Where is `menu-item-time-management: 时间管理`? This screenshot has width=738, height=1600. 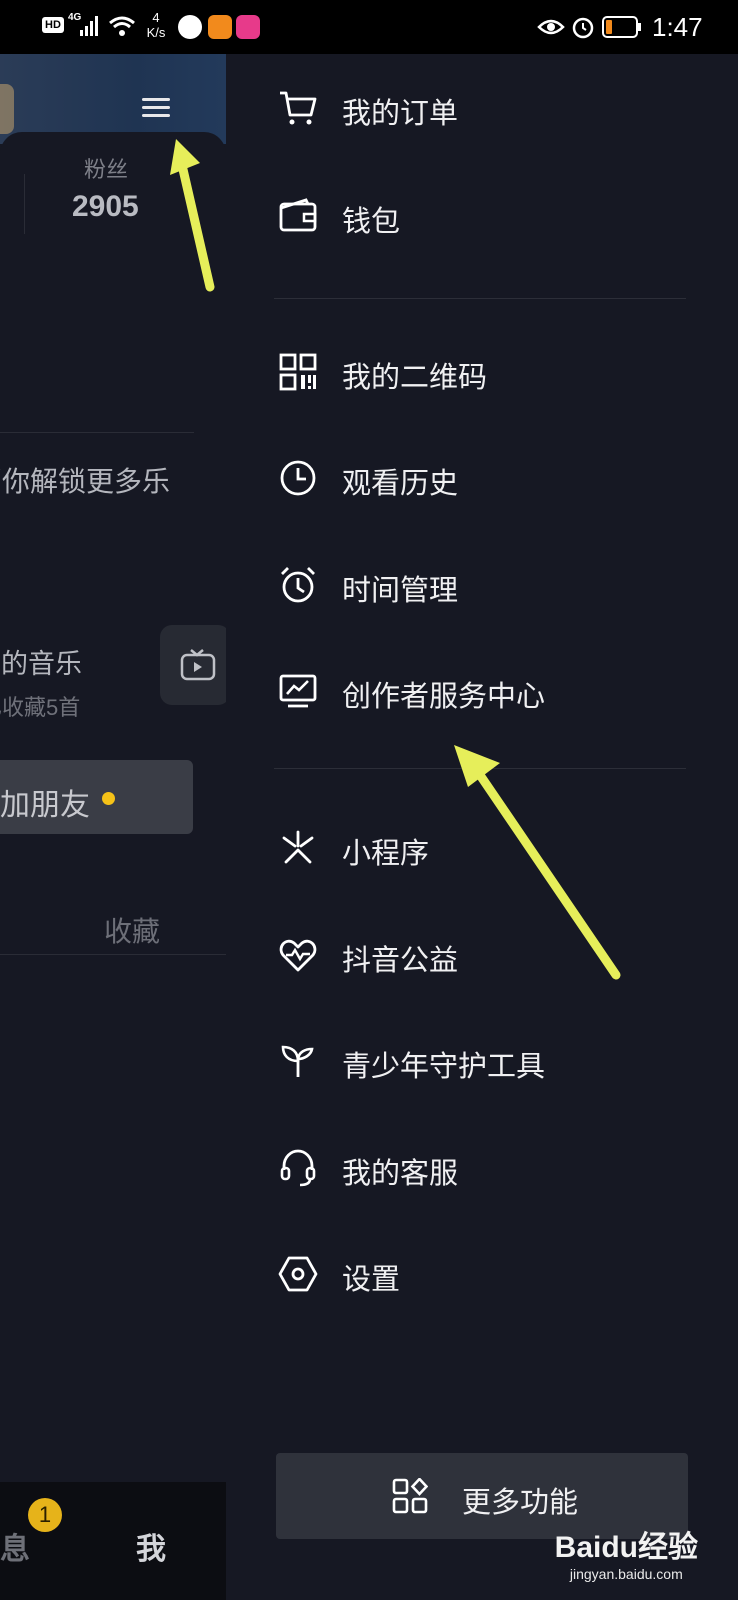 menu-item-time-management: 时间管理 is located at coordinates (456, 585).